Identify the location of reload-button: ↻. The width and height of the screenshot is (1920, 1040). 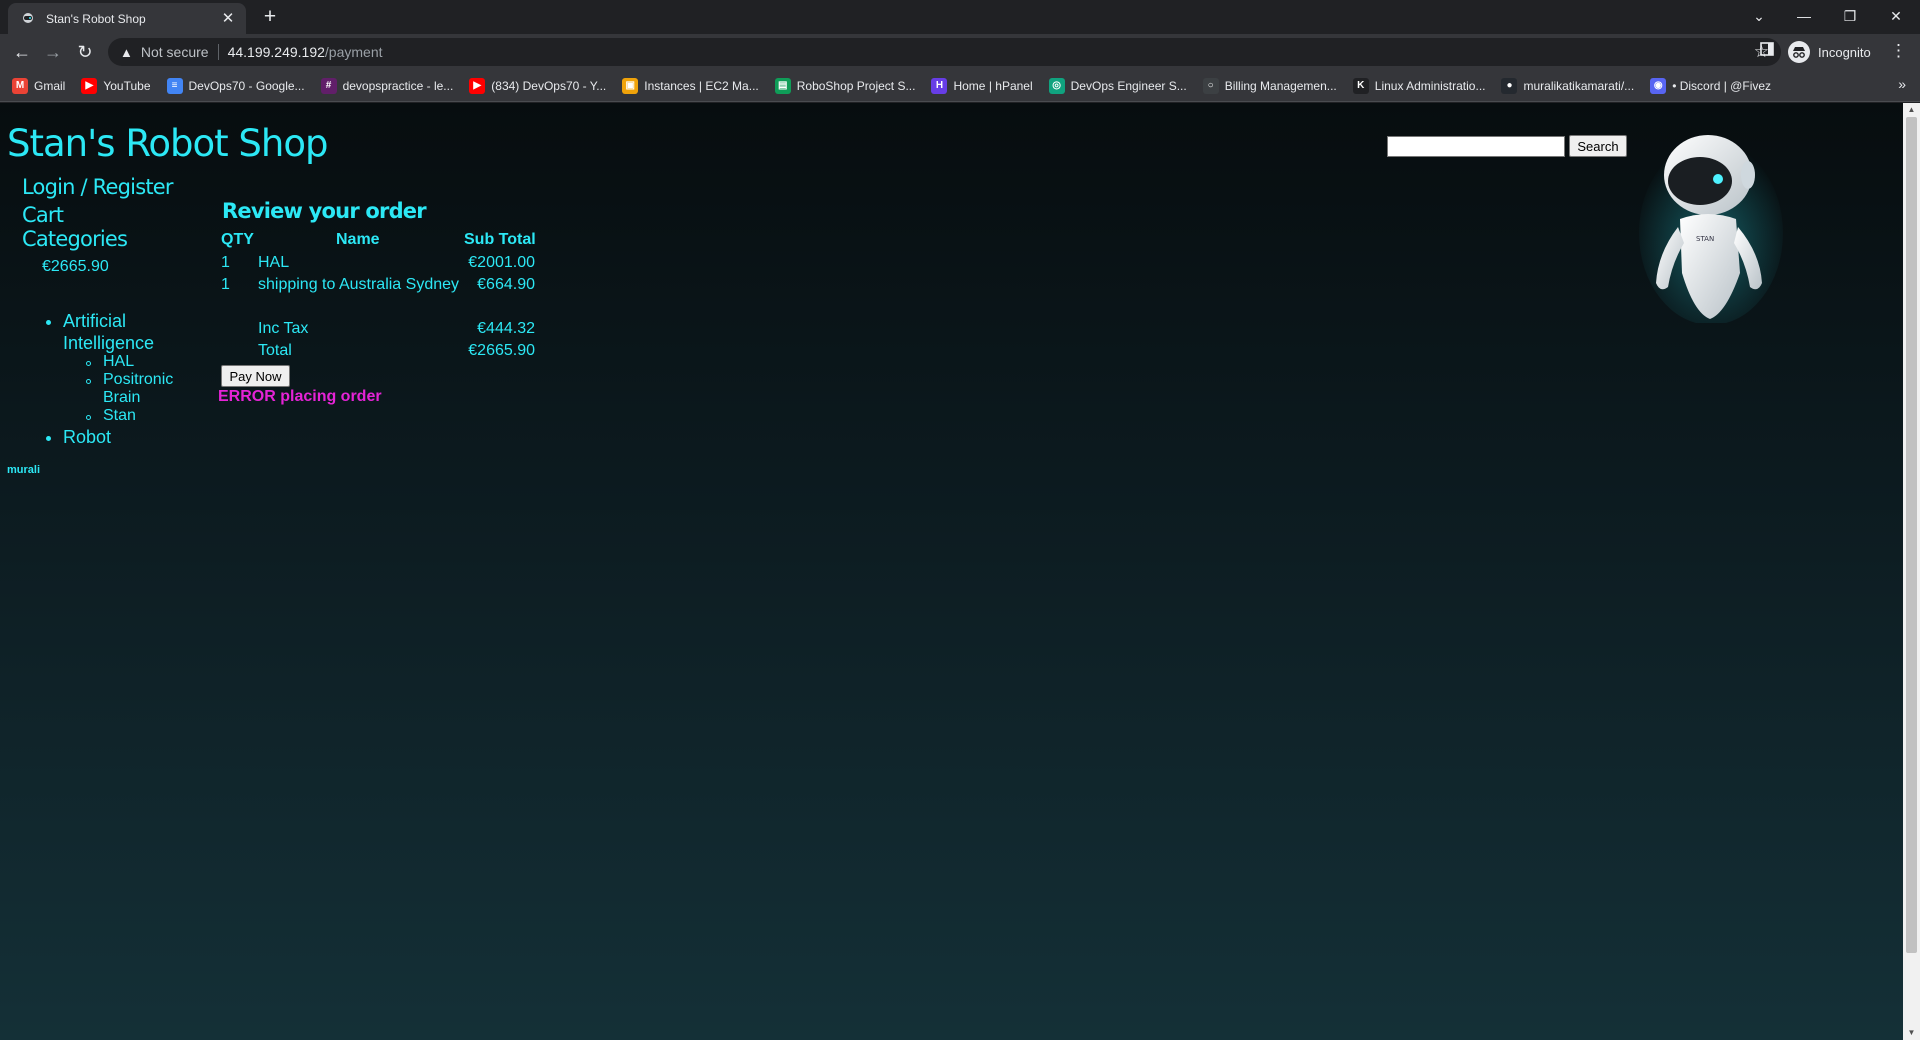
(85, 52).